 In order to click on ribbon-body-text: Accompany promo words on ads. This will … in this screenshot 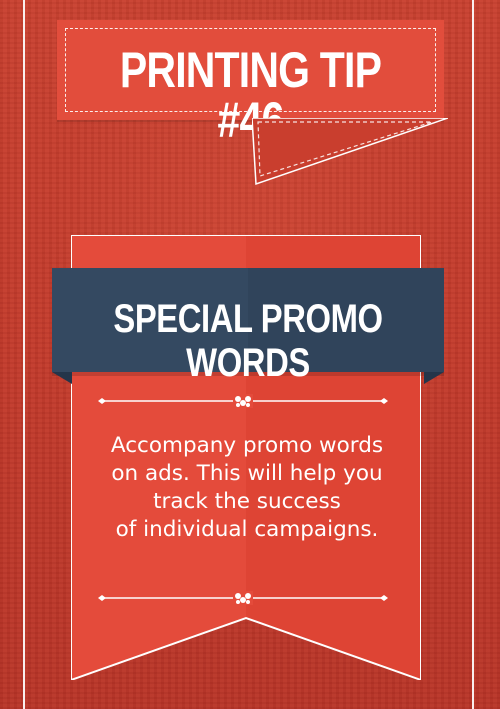, I will do `click(247, 488)`.